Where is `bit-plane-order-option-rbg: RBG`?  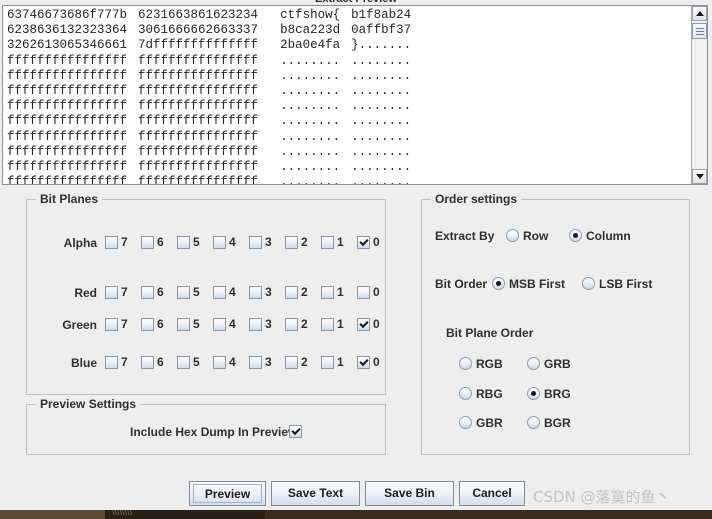 bit-plane-order-option-rbg: RBG is located at coordinates (481, 393).